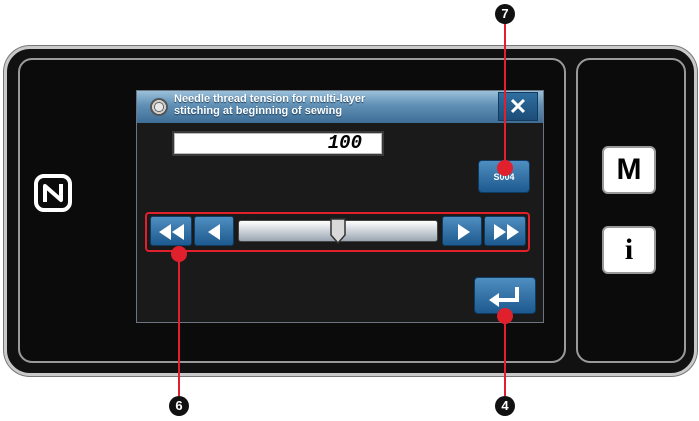  Describe the element at coordinates (53, 193) in the screenshot. I see `nfc-n-icon` at that location.